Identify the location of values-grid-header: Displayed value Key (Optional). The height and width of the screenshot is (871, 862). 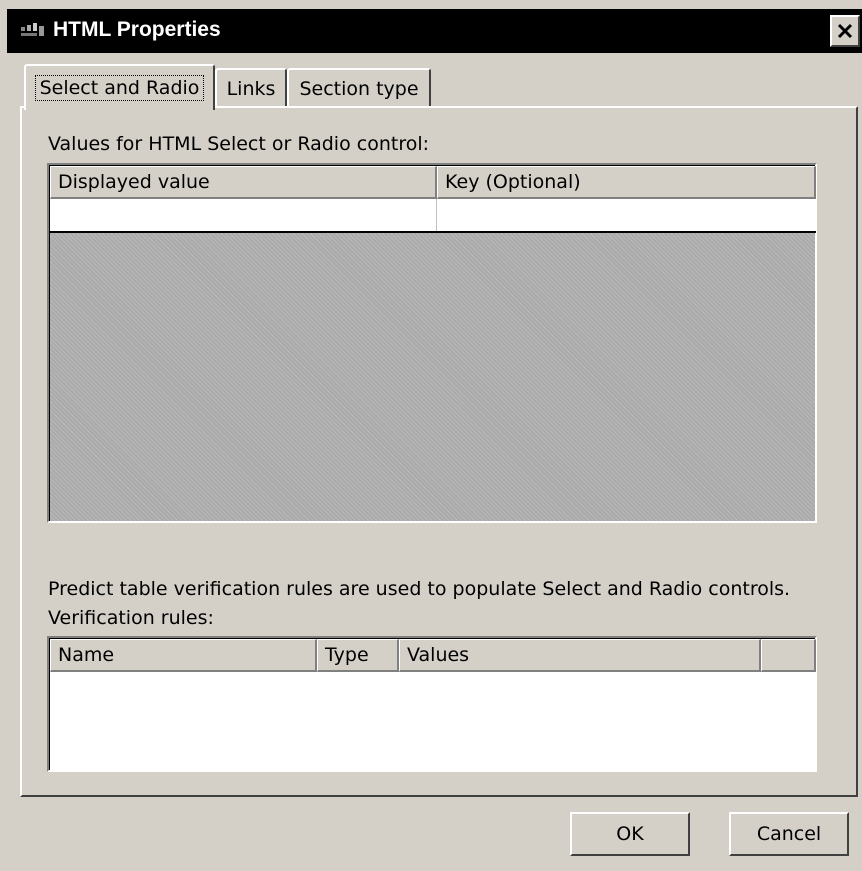
(433, 182).